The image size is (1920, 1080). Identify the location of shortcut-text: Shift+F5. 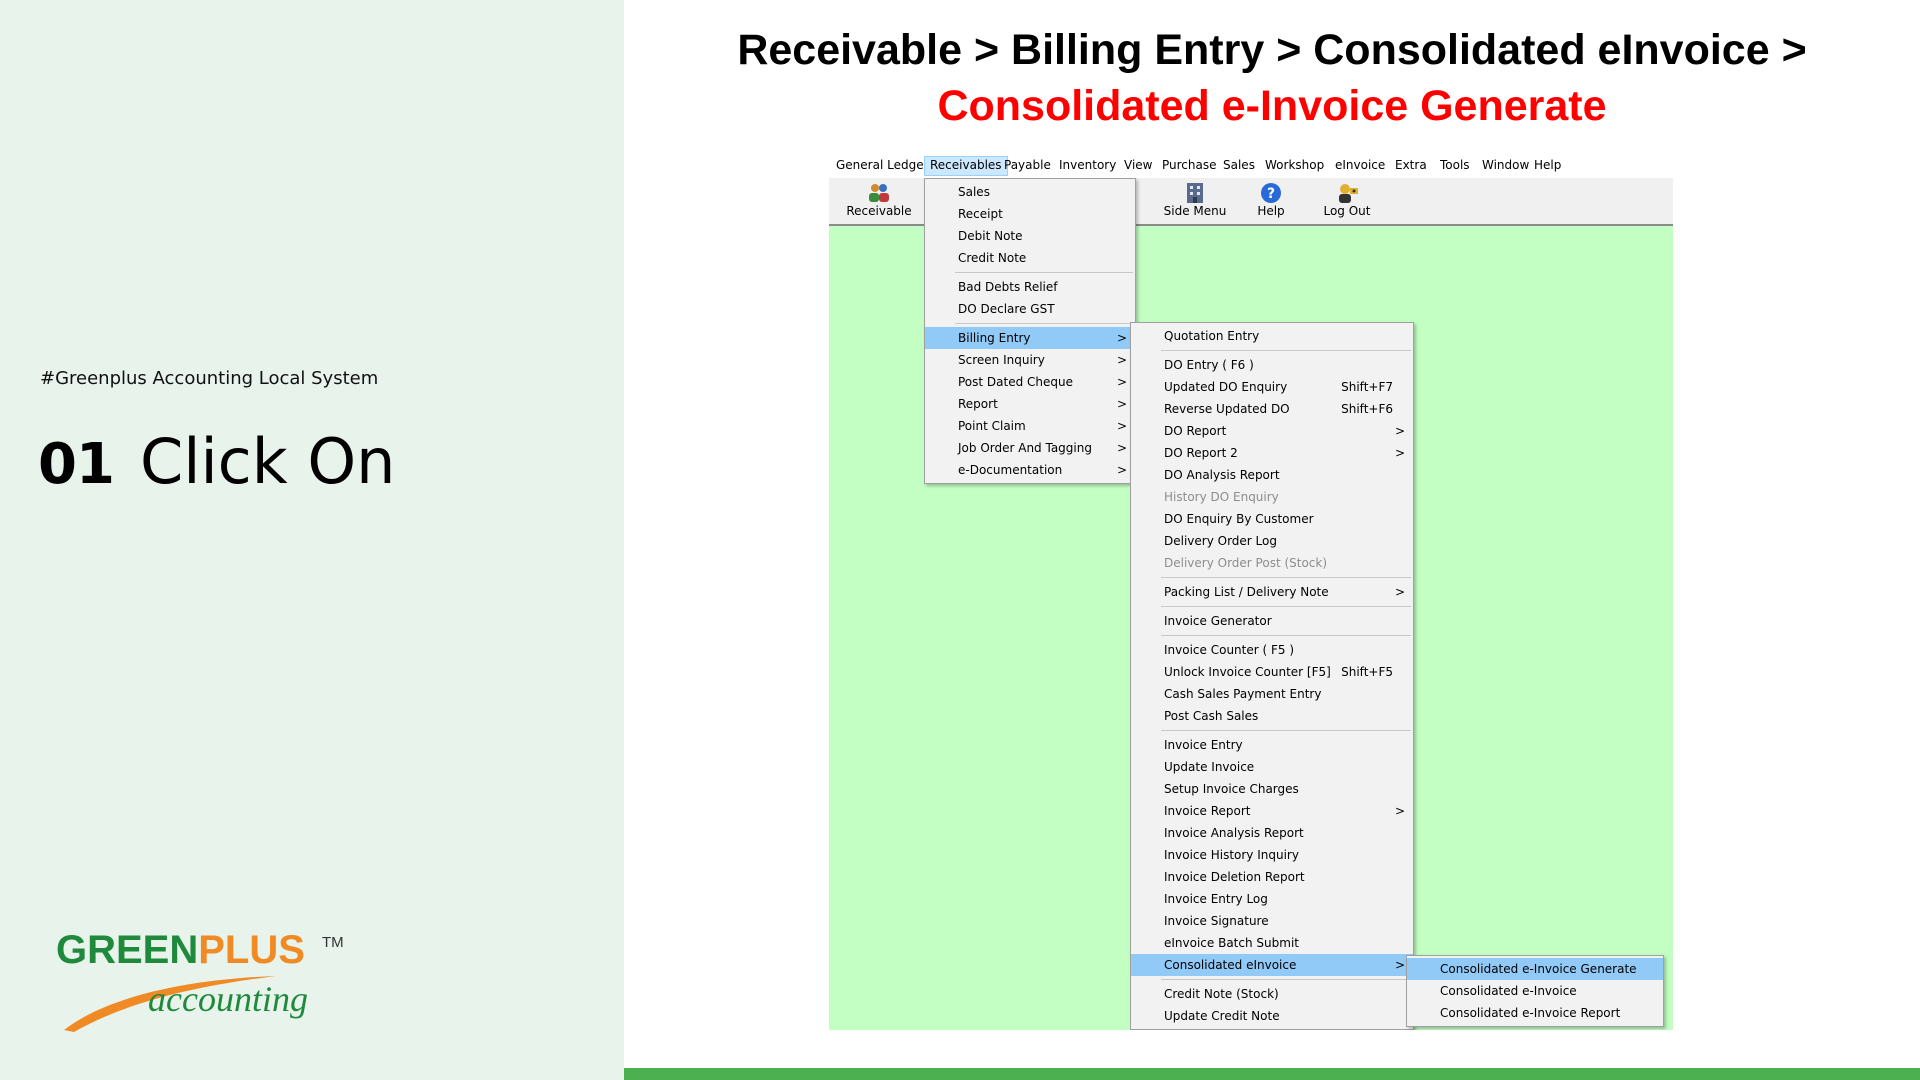
(1367, 672).